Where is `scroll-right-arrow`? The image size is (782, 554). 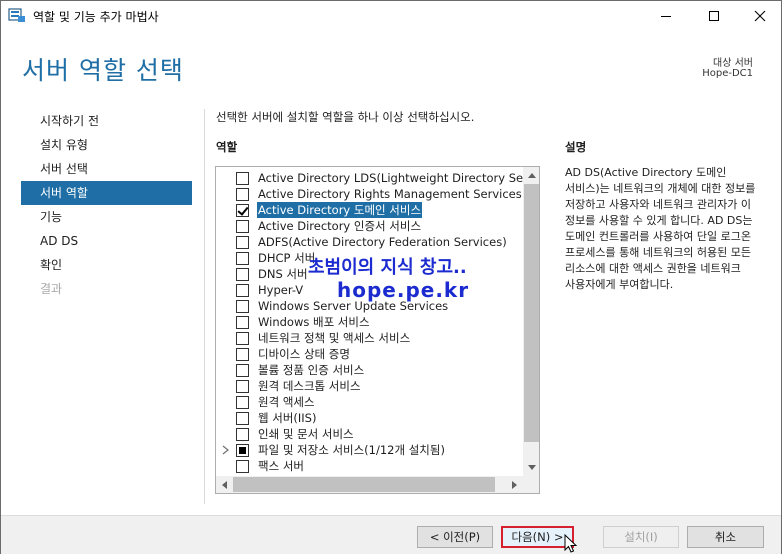
scroll-right-arrow is located at coordinates (514, 484).